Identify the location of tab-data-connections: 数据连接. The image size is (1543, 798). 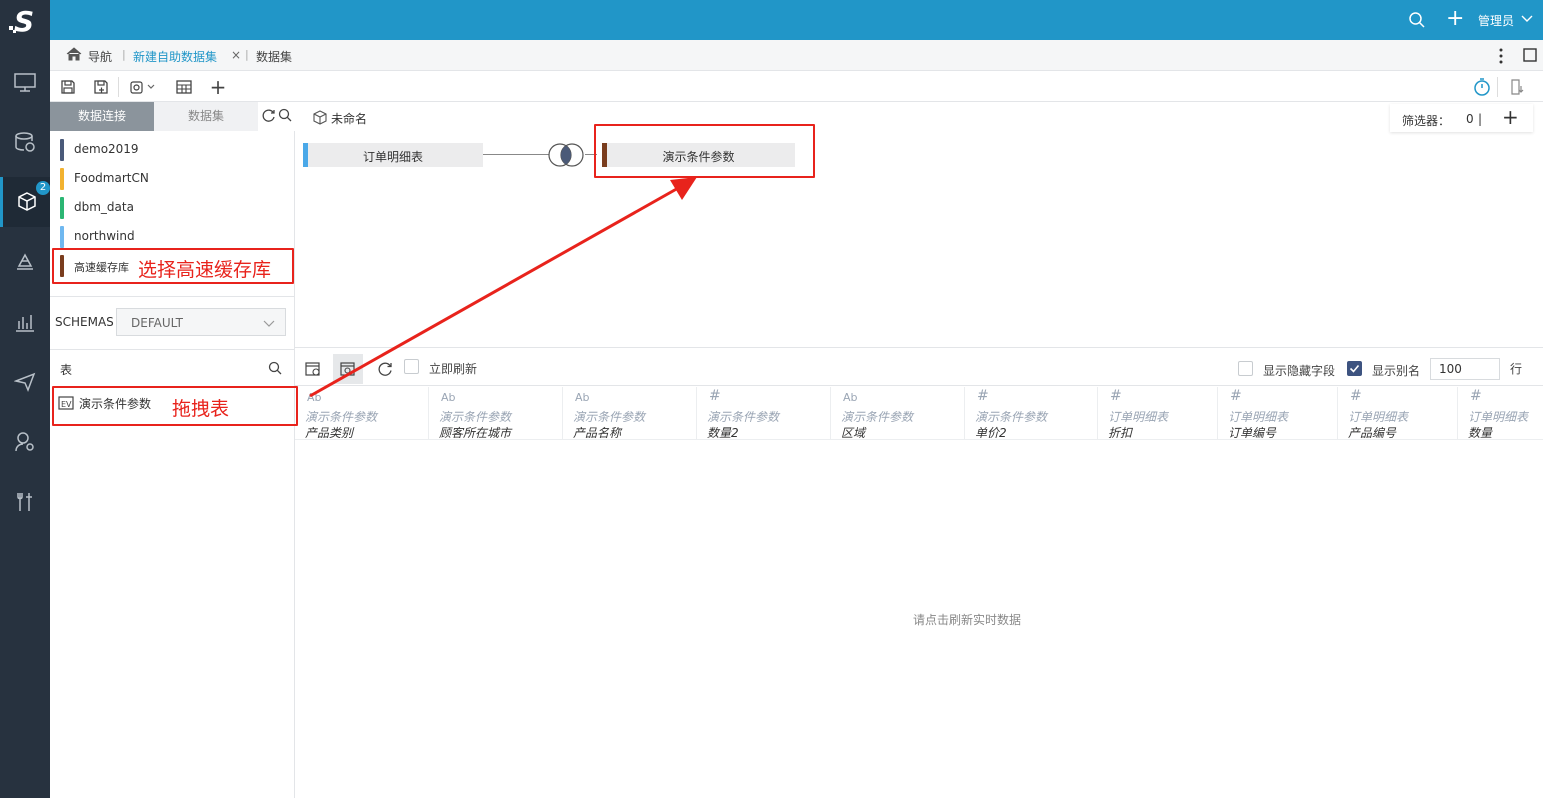
(102, 116).